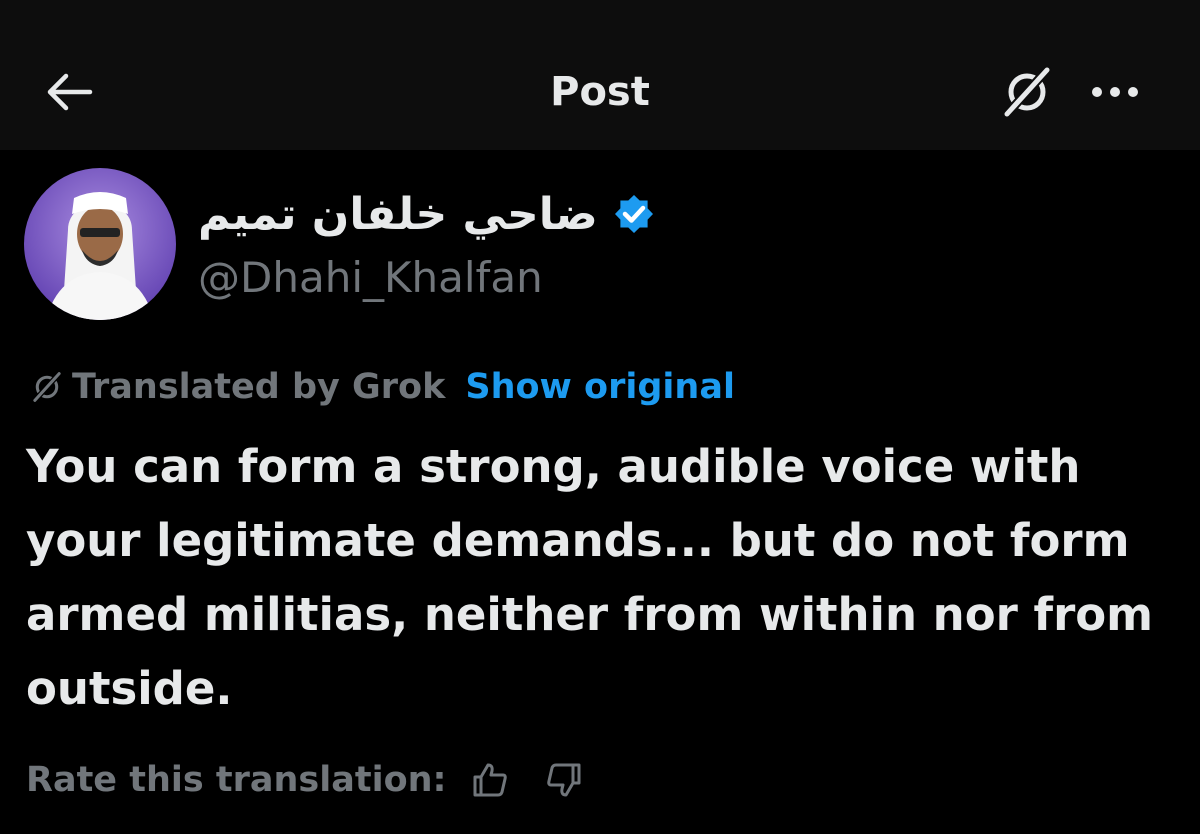  Describe the element at coordinates (633, 214) in the screenshot. I see `verified-badge-icon` at that location.